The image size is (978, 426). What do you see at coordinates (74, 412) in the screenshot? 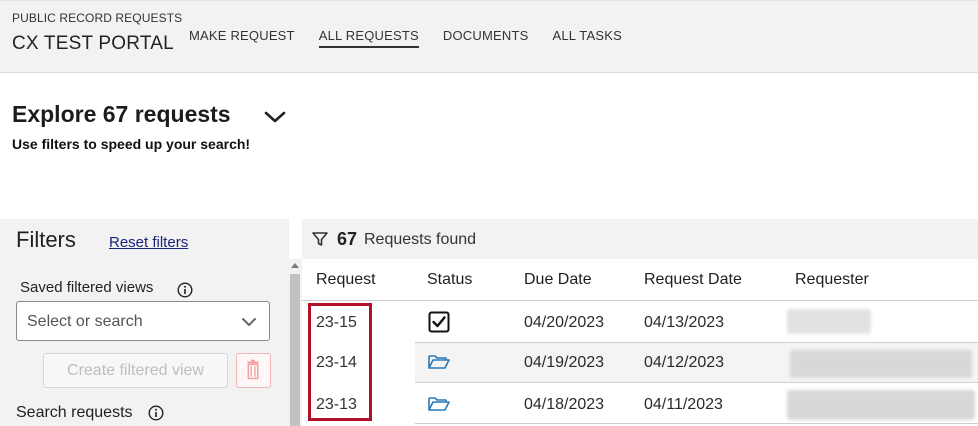
I see `search-requests-label: Search requests` at bounding box center [74, 412].